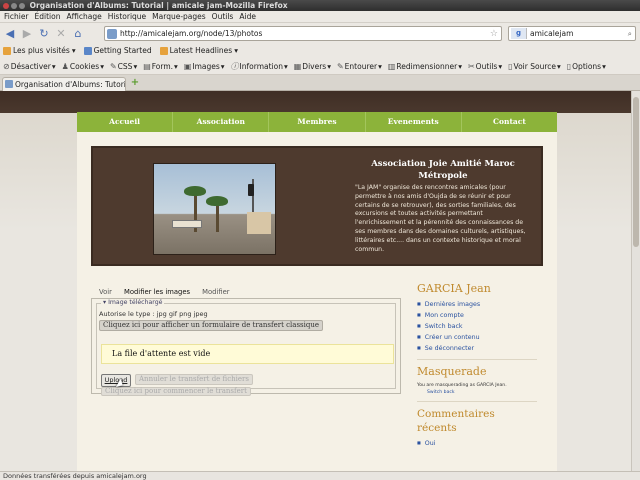  What do you see at coordinates (485, 66) in the screenshot?
I see `dev-tools-menu: ✂ Outils ▾` at bounding box center [485, 66].